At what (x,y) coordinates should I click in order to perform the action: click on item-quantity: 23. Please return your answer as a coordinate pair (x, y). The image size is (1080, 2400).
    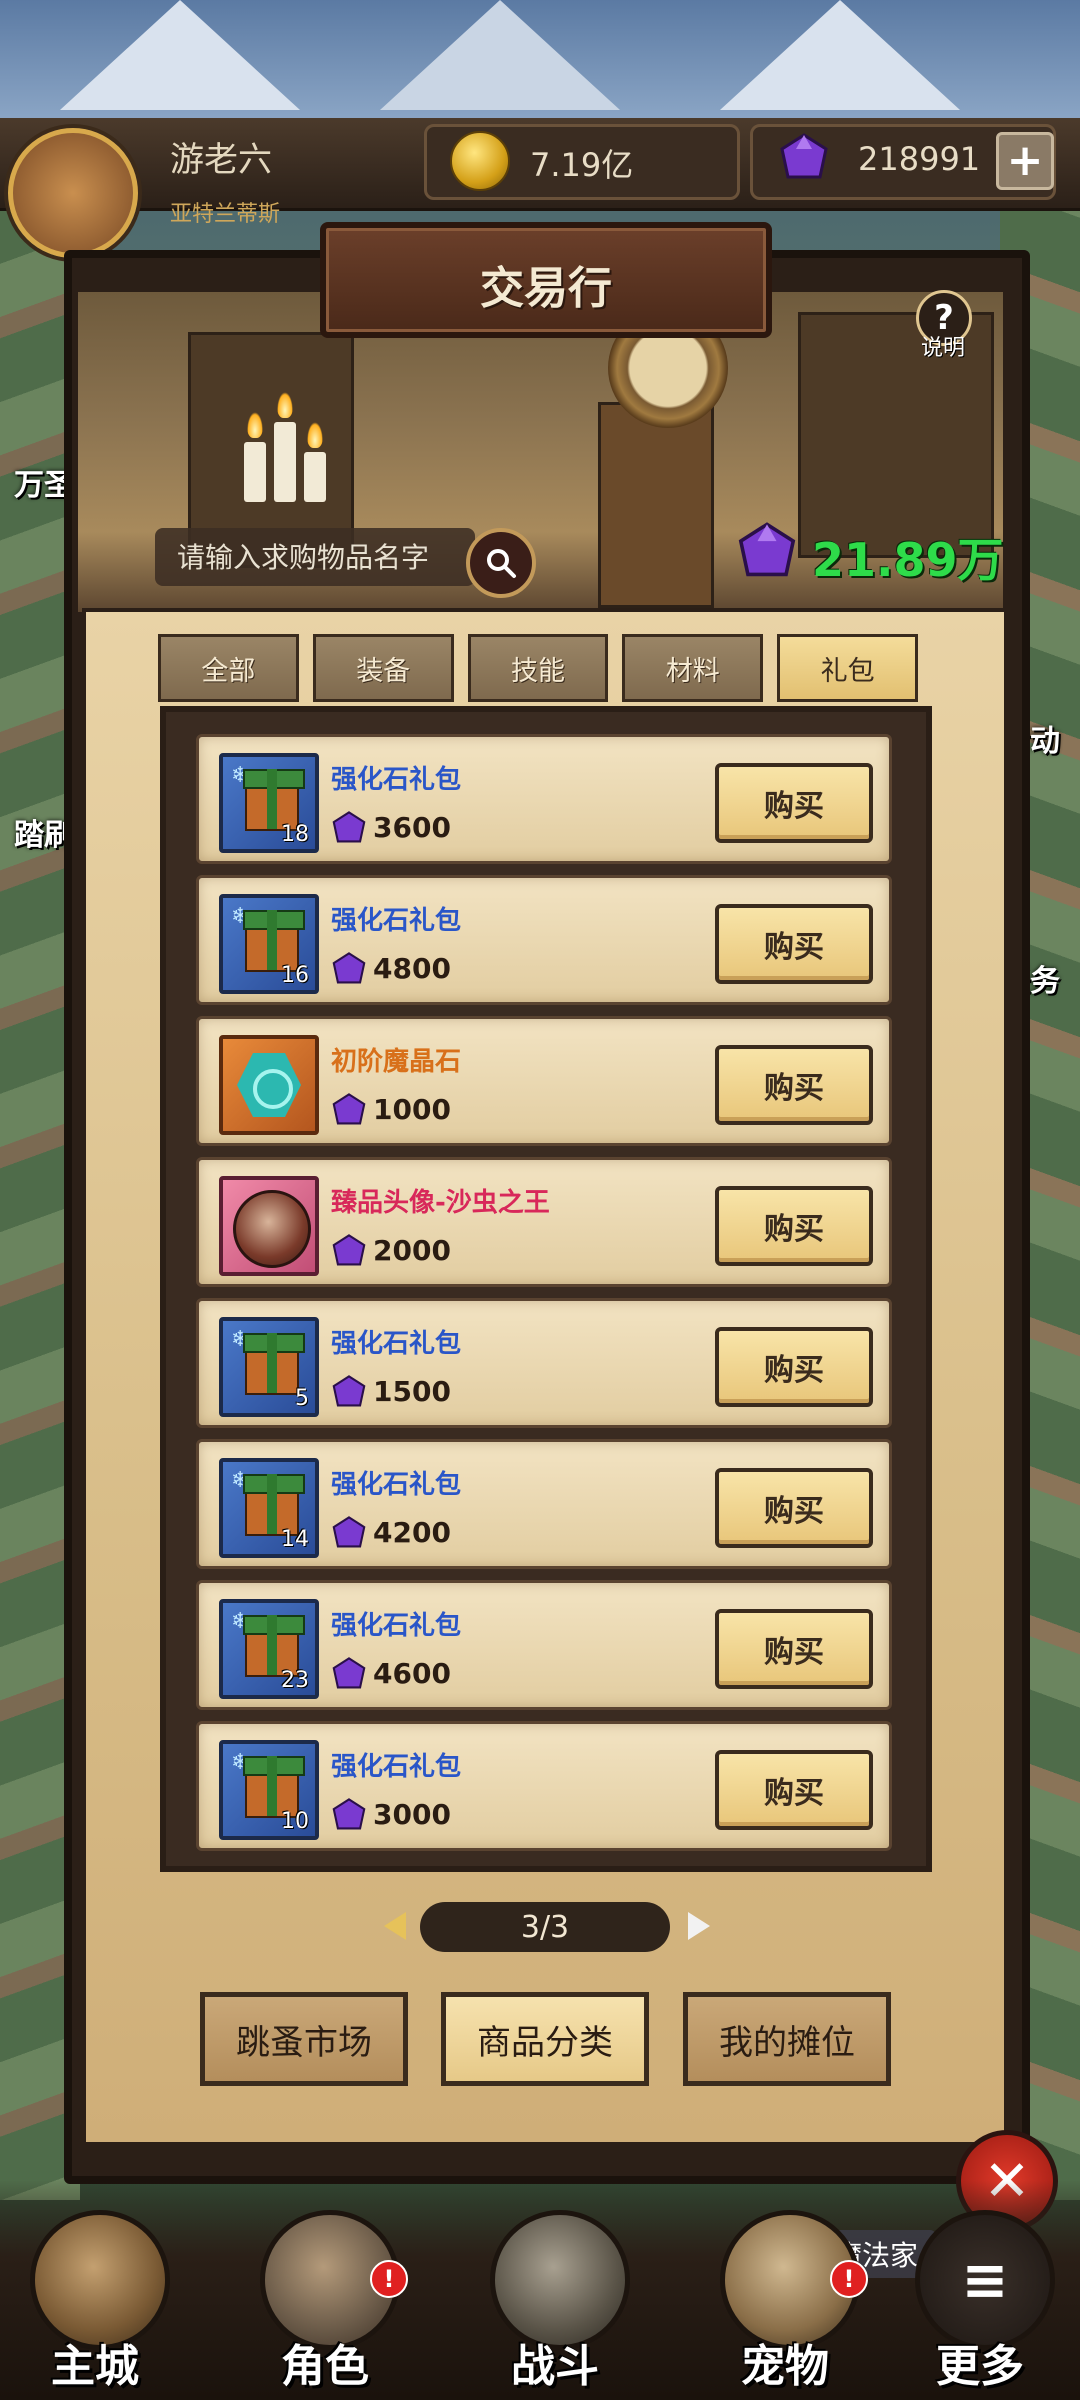
    Looking at the image, I should click on (295, 1680).